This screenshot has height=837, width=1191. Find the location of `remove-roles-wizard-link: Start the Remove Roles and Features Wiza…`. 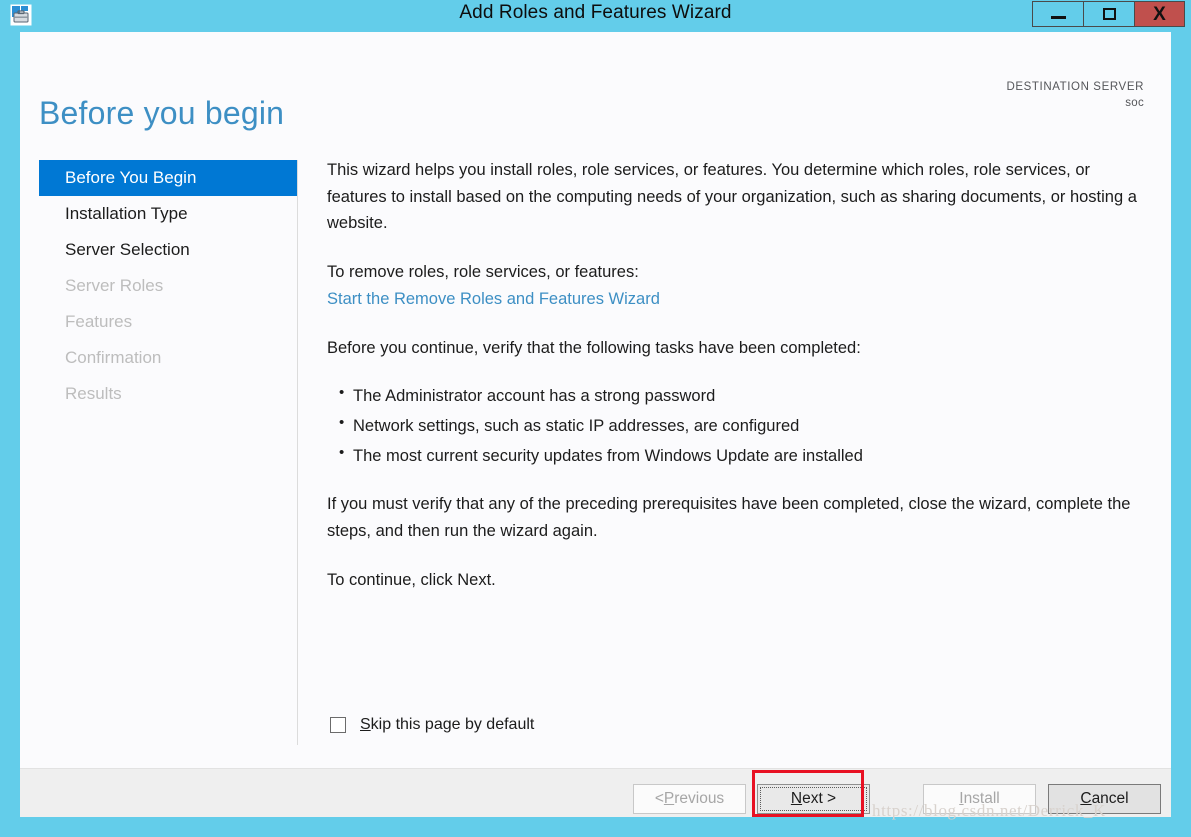

remove-roles-wizard-link: Start the Remove Roles and Features Wiza… is located at coordinates (493, 299).